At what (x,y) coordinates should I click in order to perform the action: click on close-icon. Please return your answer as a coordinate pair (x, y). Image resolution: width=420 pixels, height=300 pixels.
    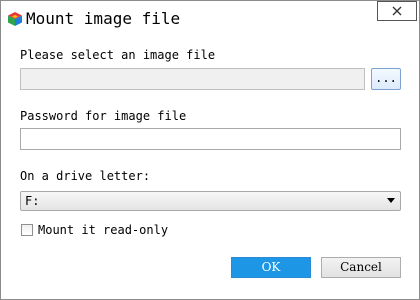
    Looking at the image, I should click on (397, 11).